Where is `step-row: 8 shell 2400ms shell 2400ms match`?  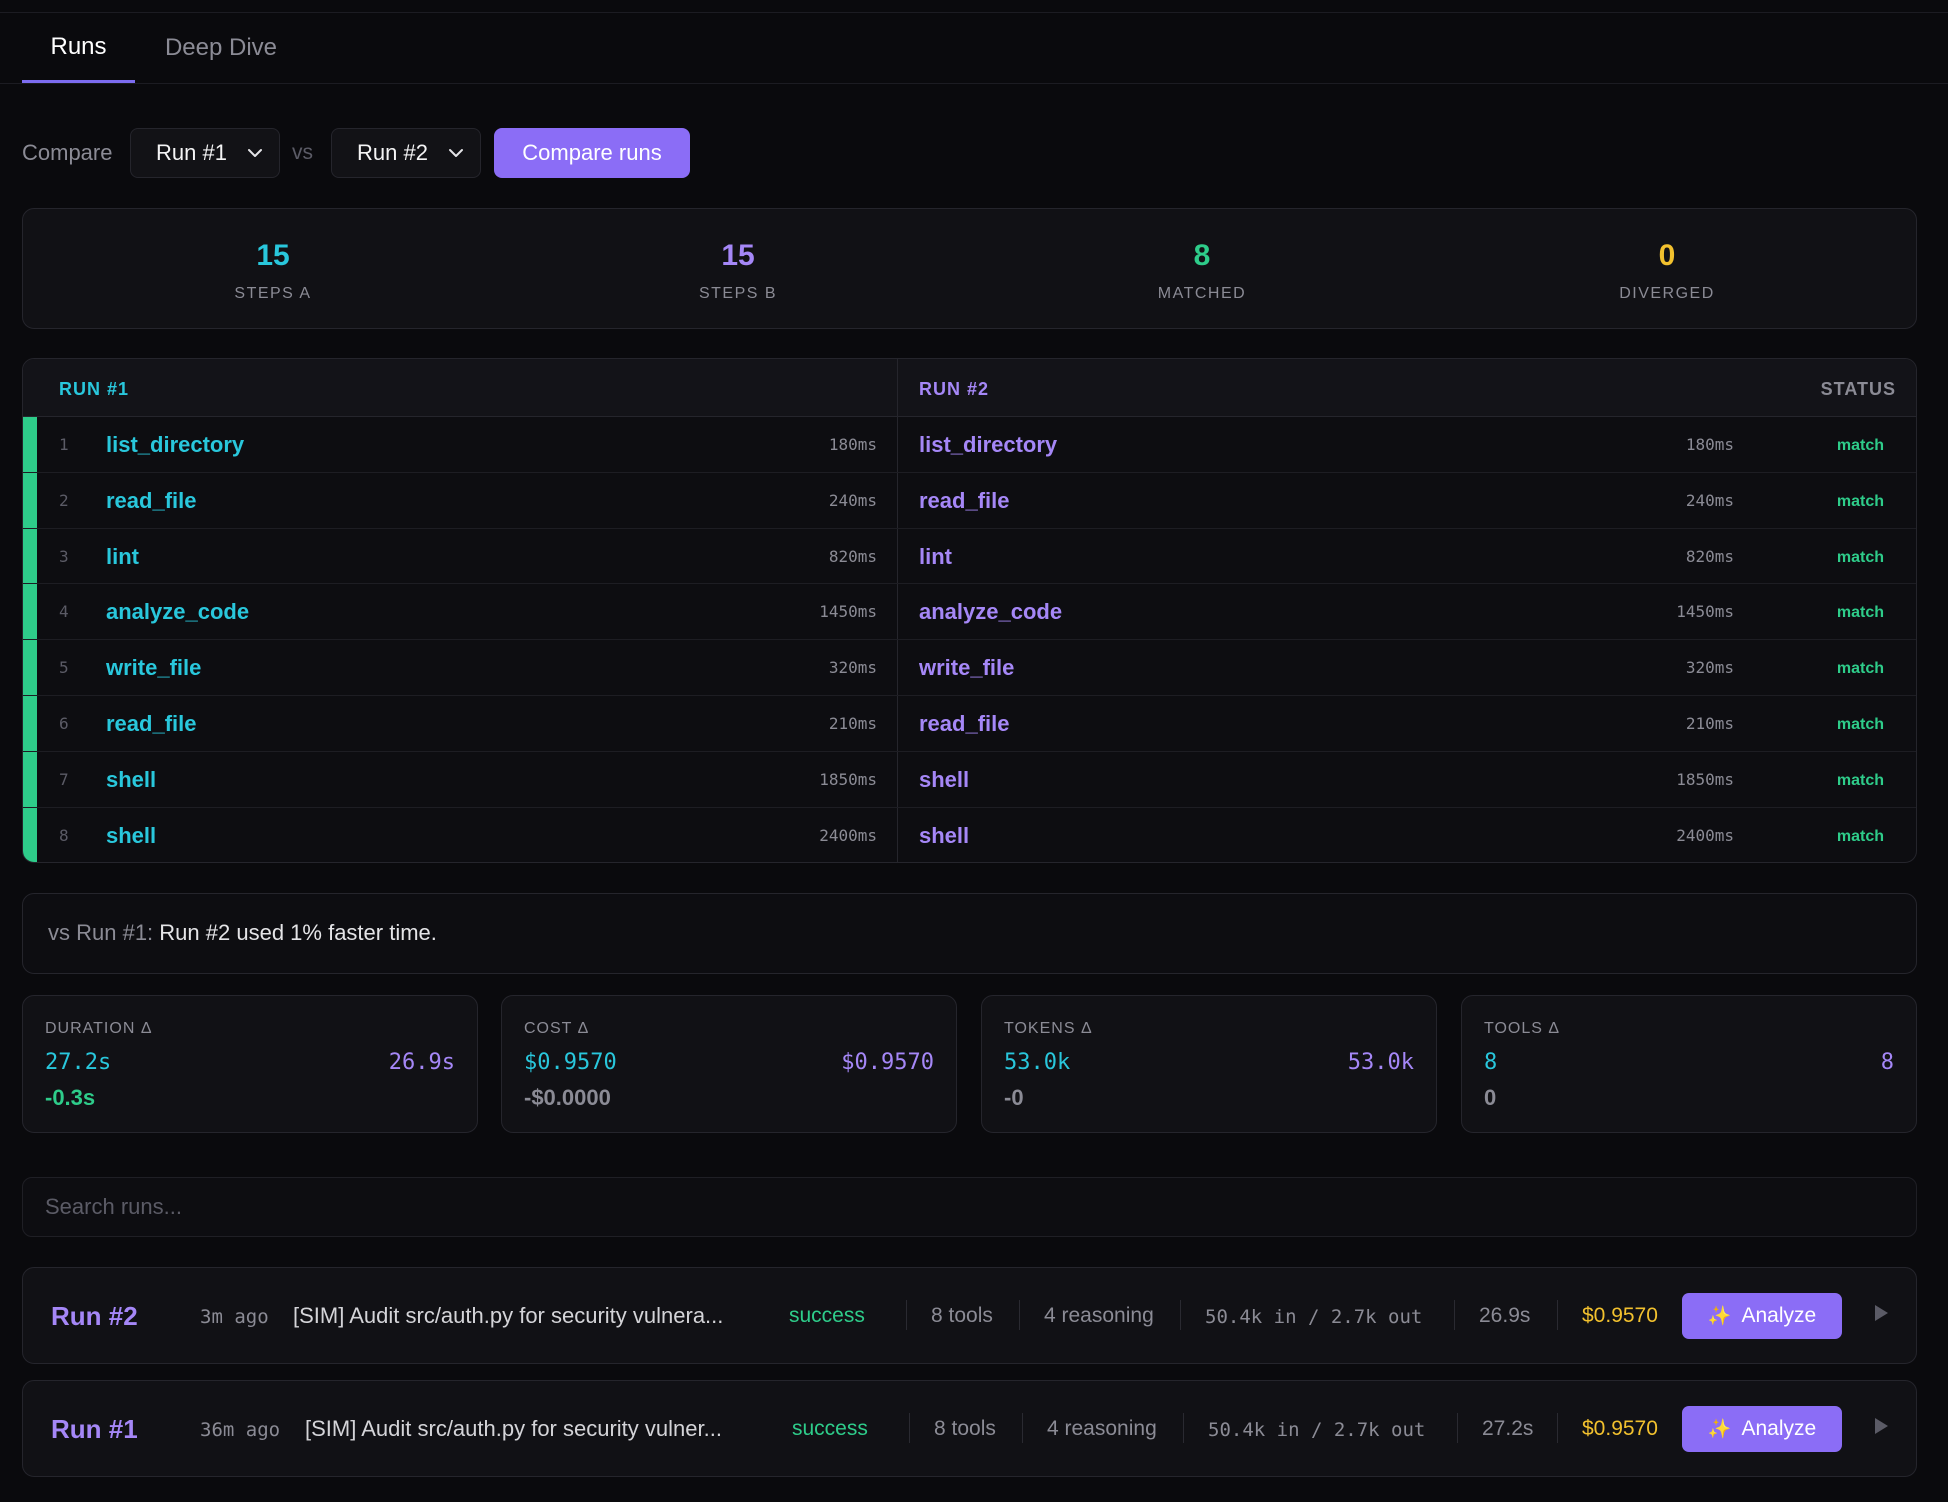 step-row: 8 shell 2400ms shell 2400ms match is located at coordinates (969, 834).